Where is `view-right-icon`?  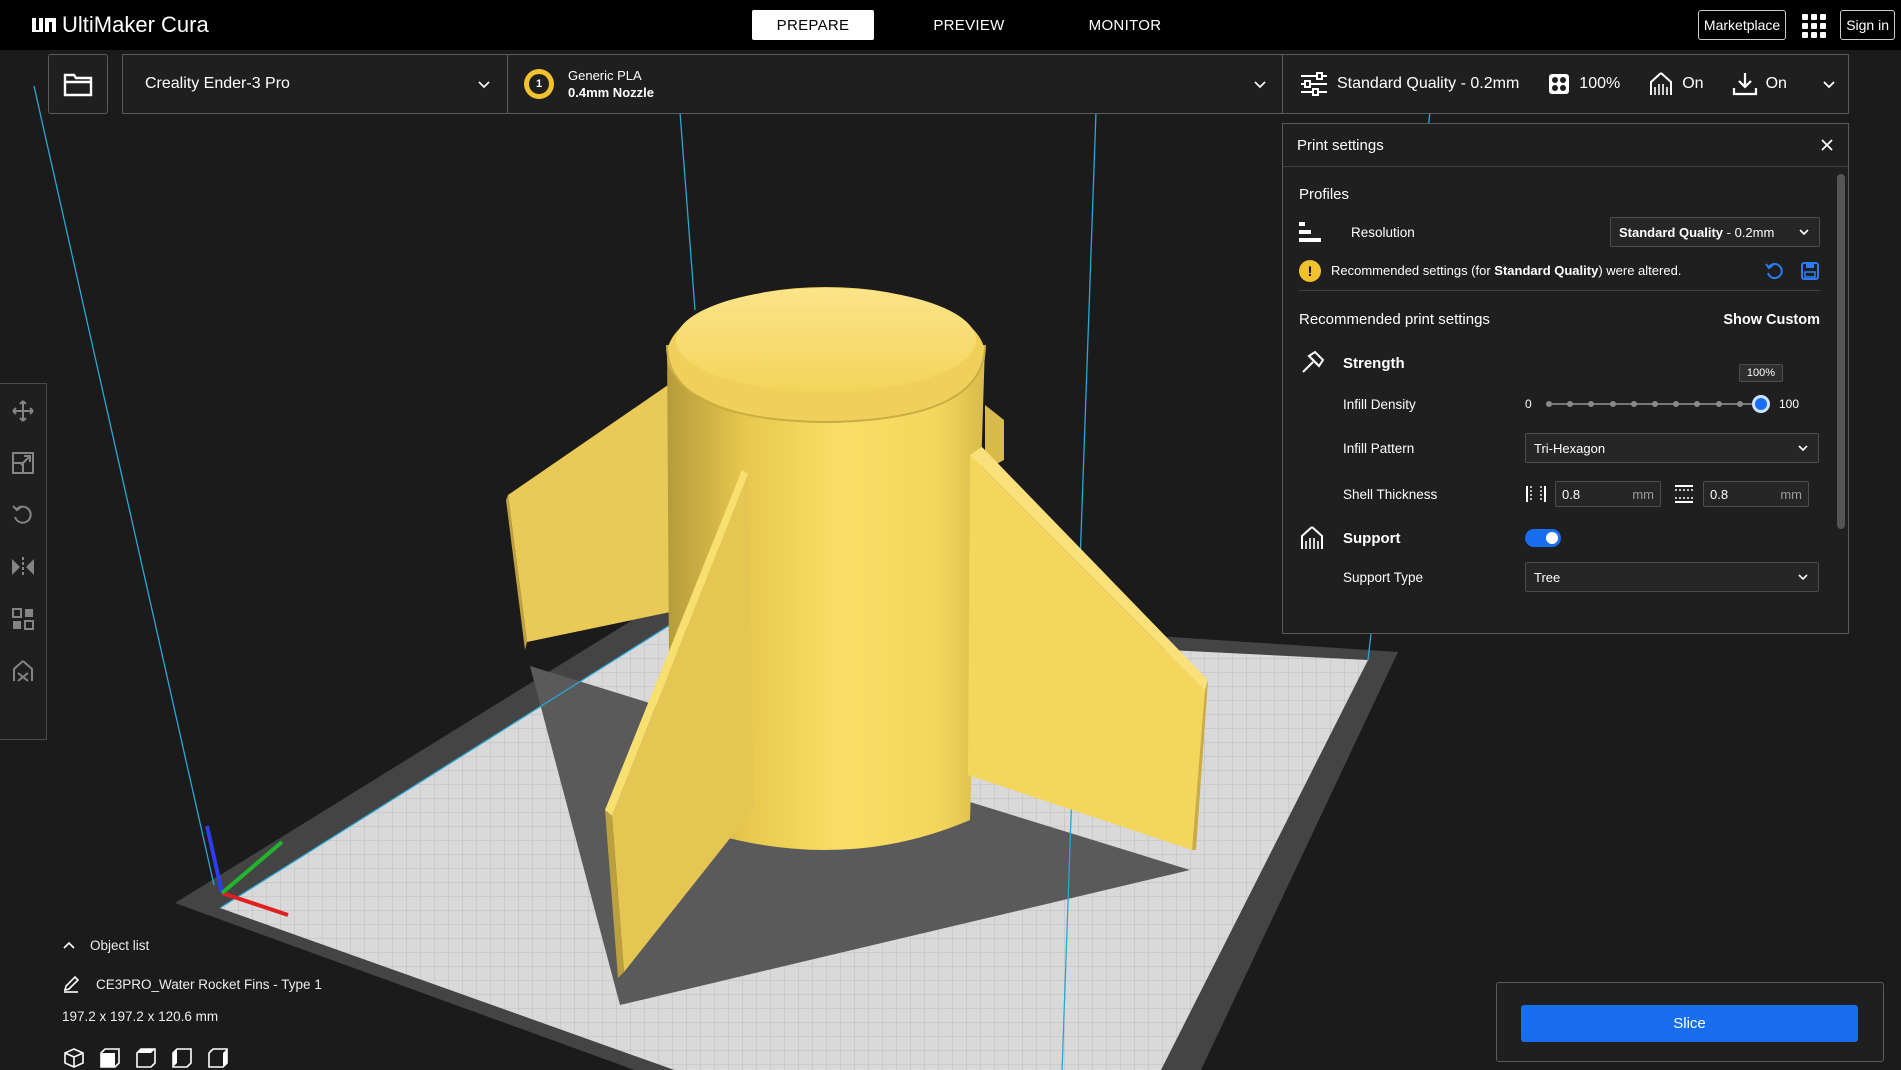 view-right-icon is located at coordinates (218, 1058).